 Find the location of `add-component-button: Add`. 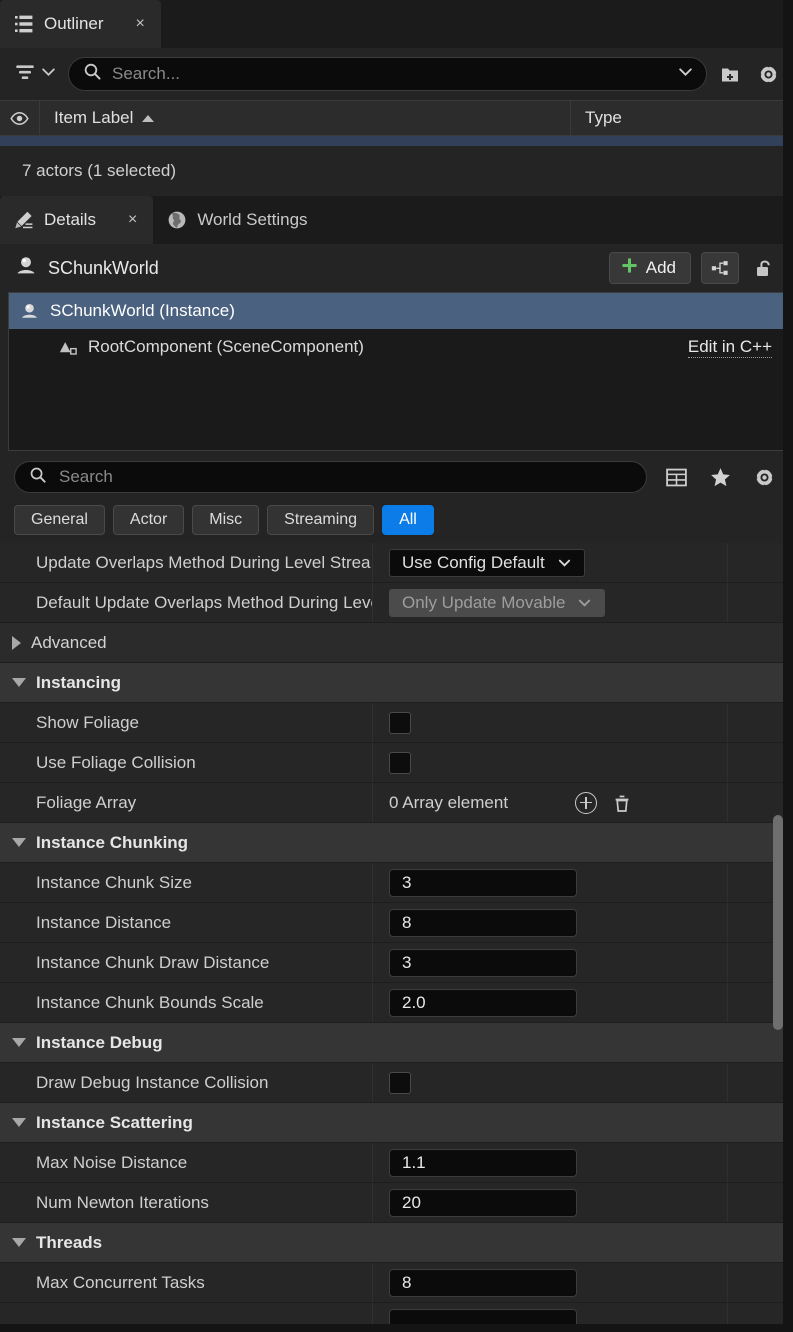

add-component-button: Add is located at coordinates (649, 268).